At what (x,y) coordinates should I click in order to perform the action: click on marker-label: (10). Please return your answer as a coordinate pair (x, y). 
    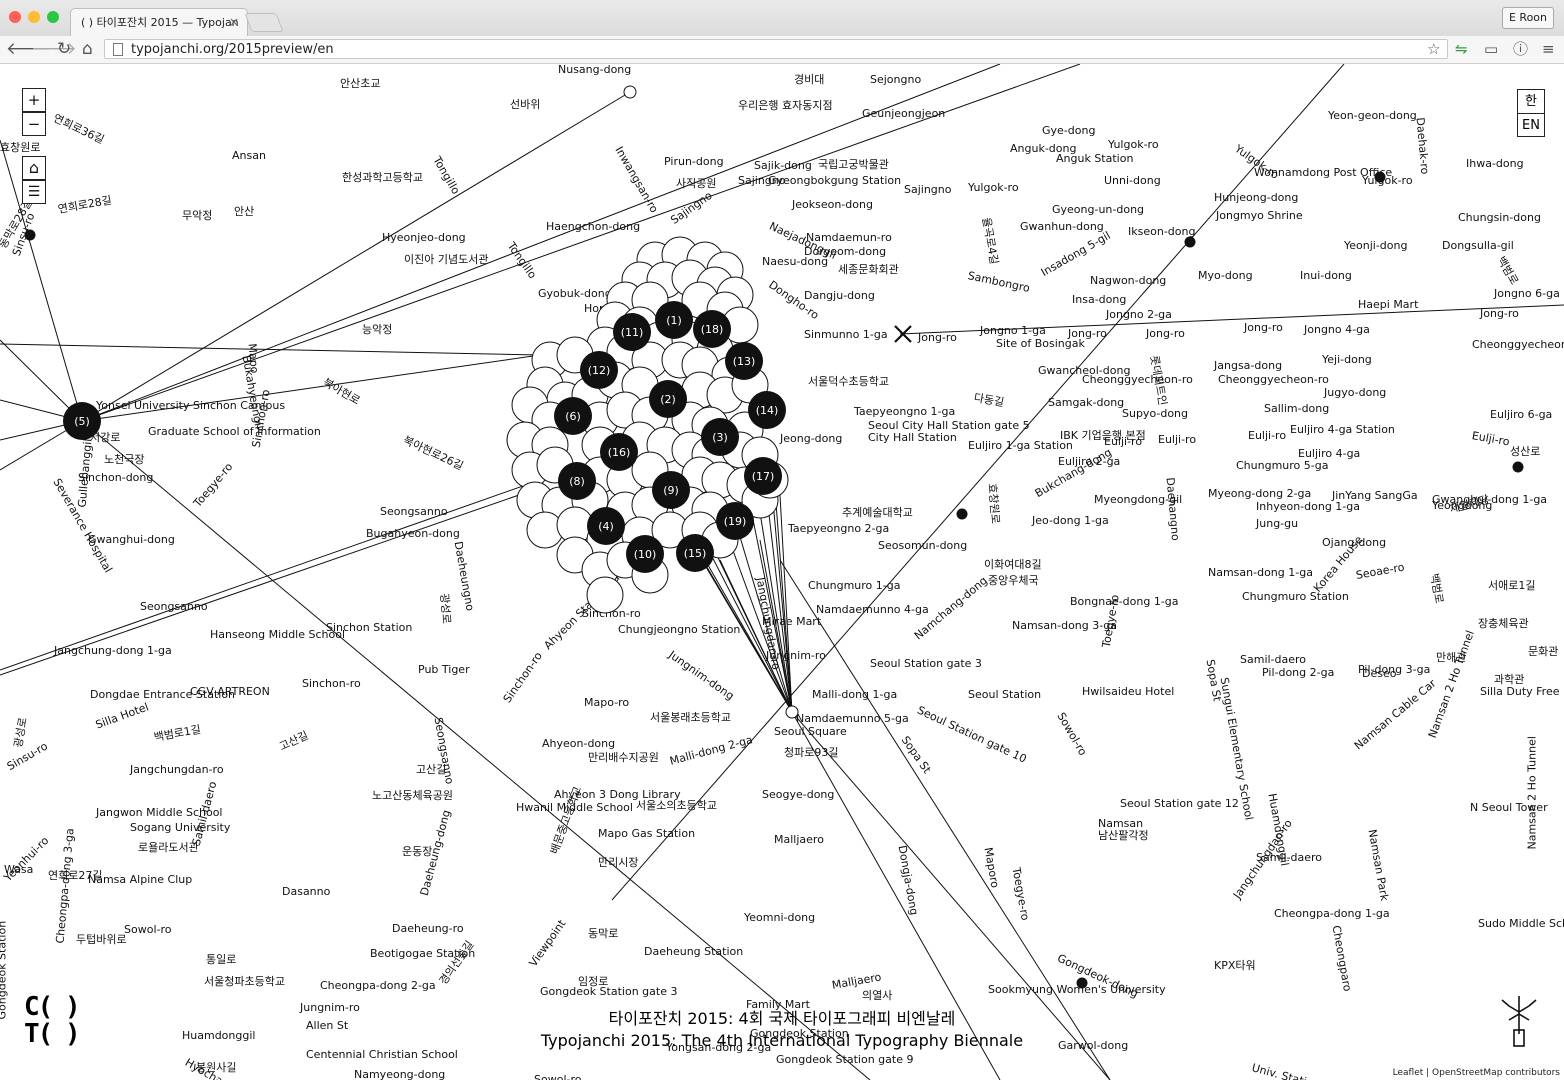
    Looking at the image, I should click on (645, 554).